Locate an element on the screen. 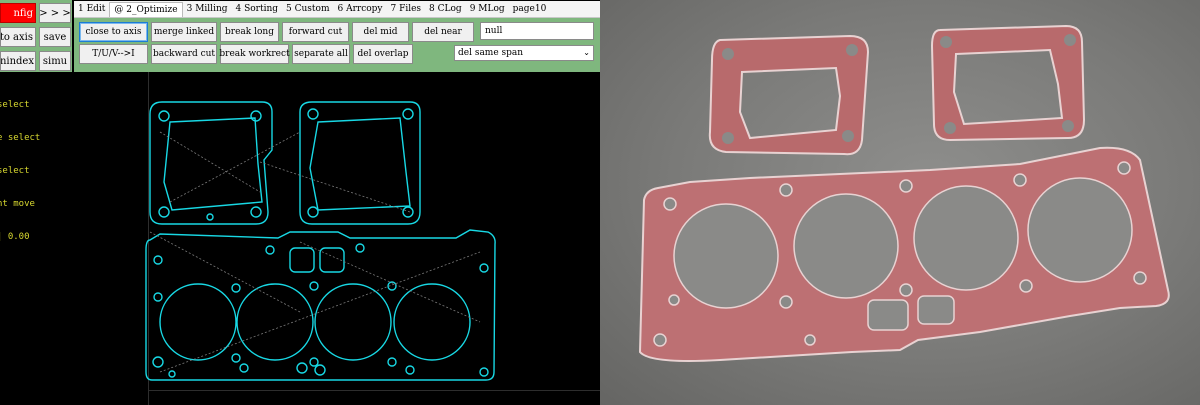 This screenshot has width=1200, height=405. tab-milling: 3 Milling is located at coordinates (207, 9).